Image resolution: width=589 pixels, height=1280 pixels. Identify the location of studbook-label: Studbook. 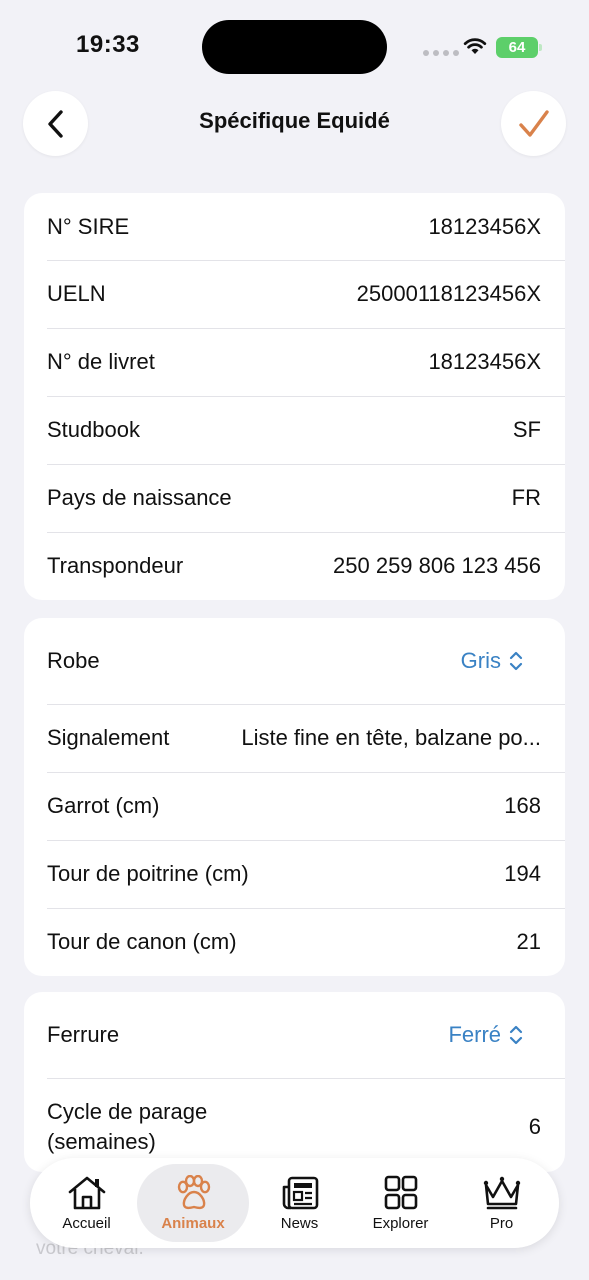
(93, 429).